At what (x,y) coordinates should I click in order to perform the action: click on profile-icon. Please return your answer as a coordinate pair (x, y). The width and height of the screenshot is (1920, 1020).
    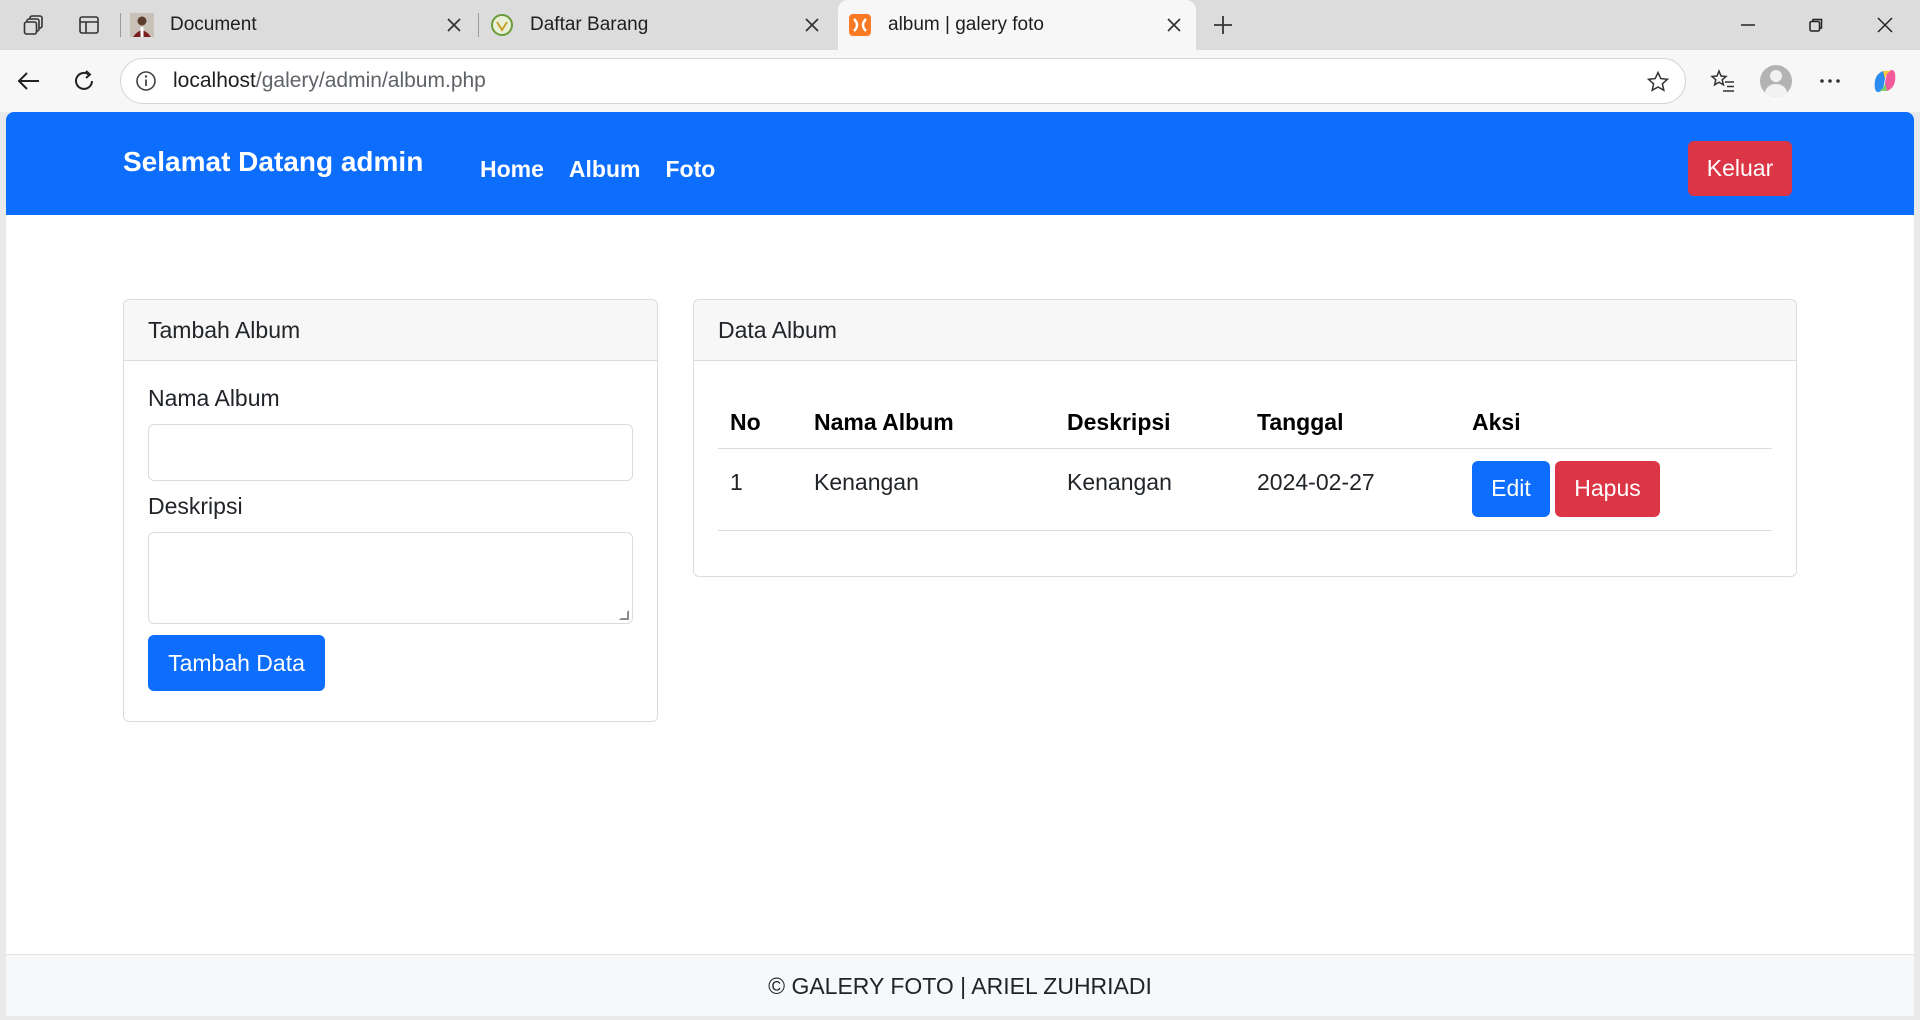
    Looking at the image, I should click on (1776, 81).